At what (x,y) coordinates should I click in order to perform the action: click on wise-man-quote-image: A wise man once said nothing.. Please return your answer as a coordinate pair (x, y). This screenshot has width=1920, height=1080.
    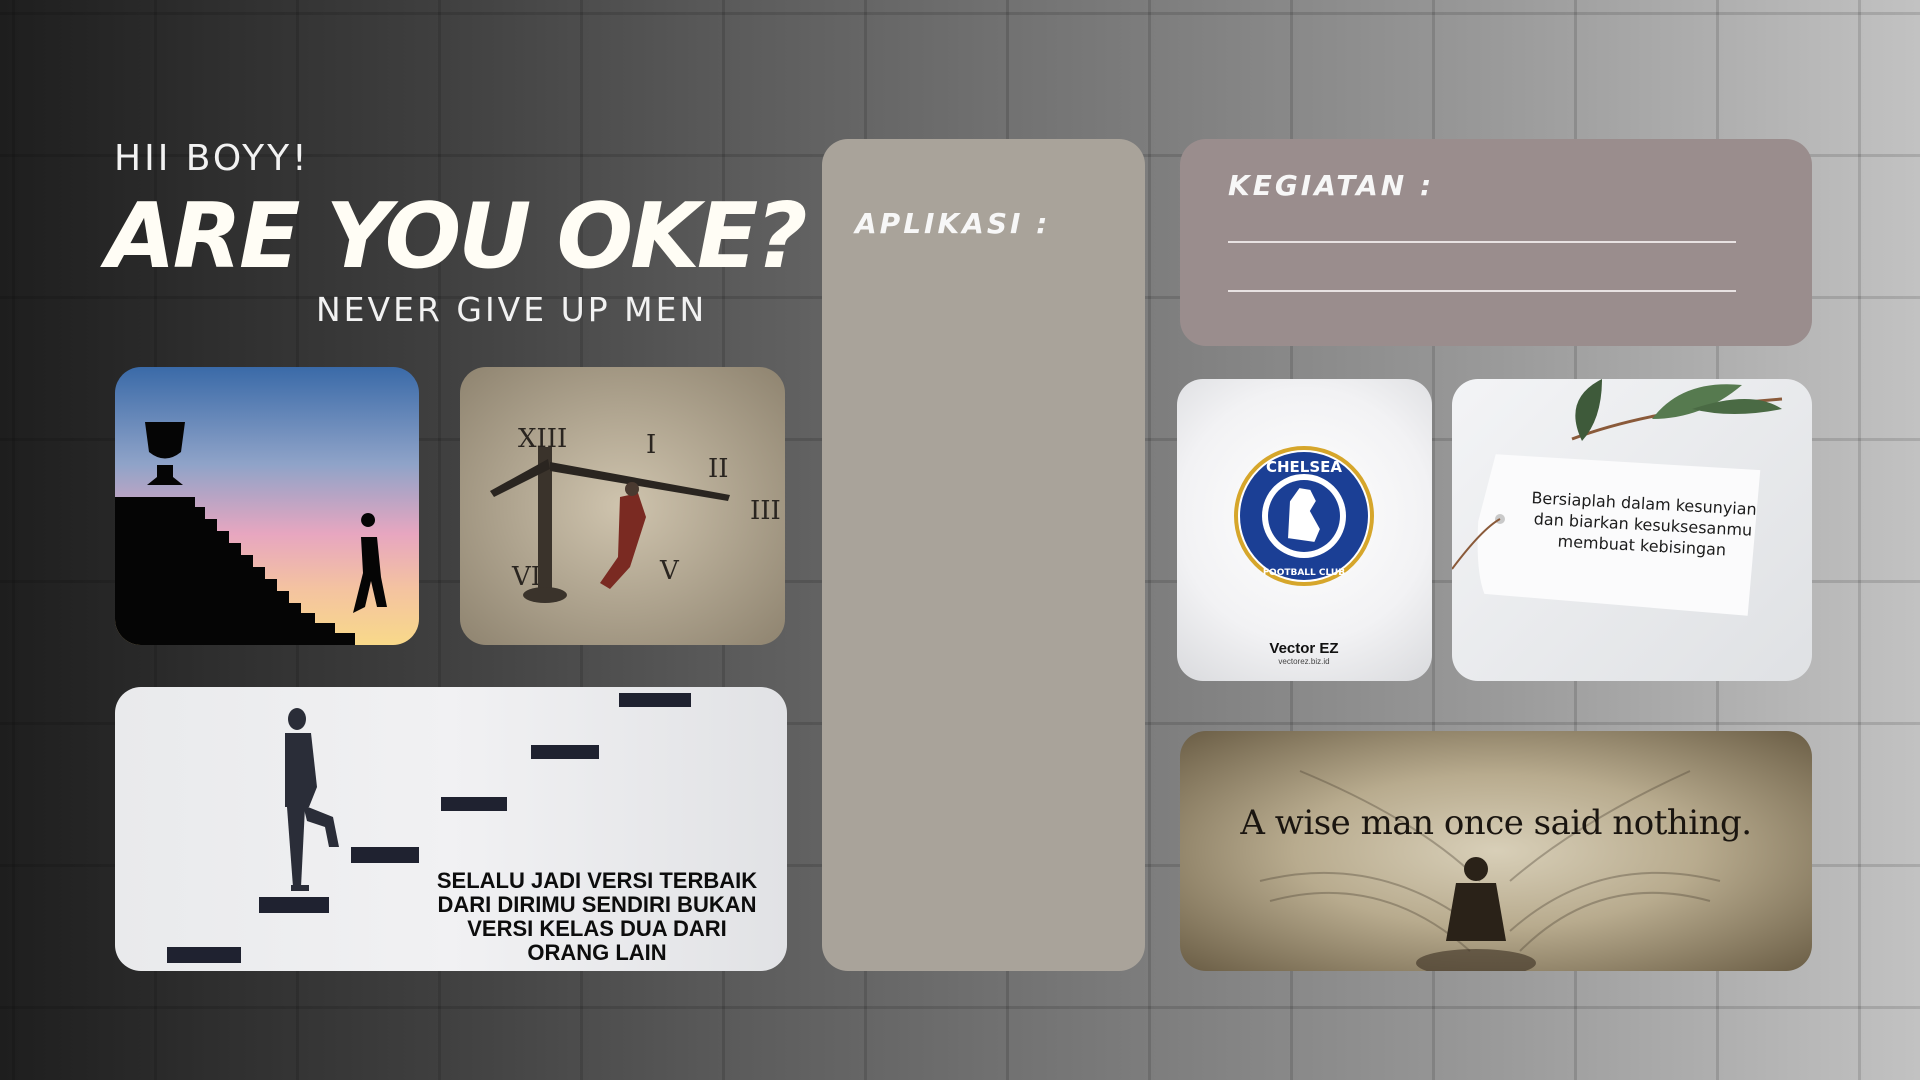
    Looking at the image, I should click on (1496, 851).